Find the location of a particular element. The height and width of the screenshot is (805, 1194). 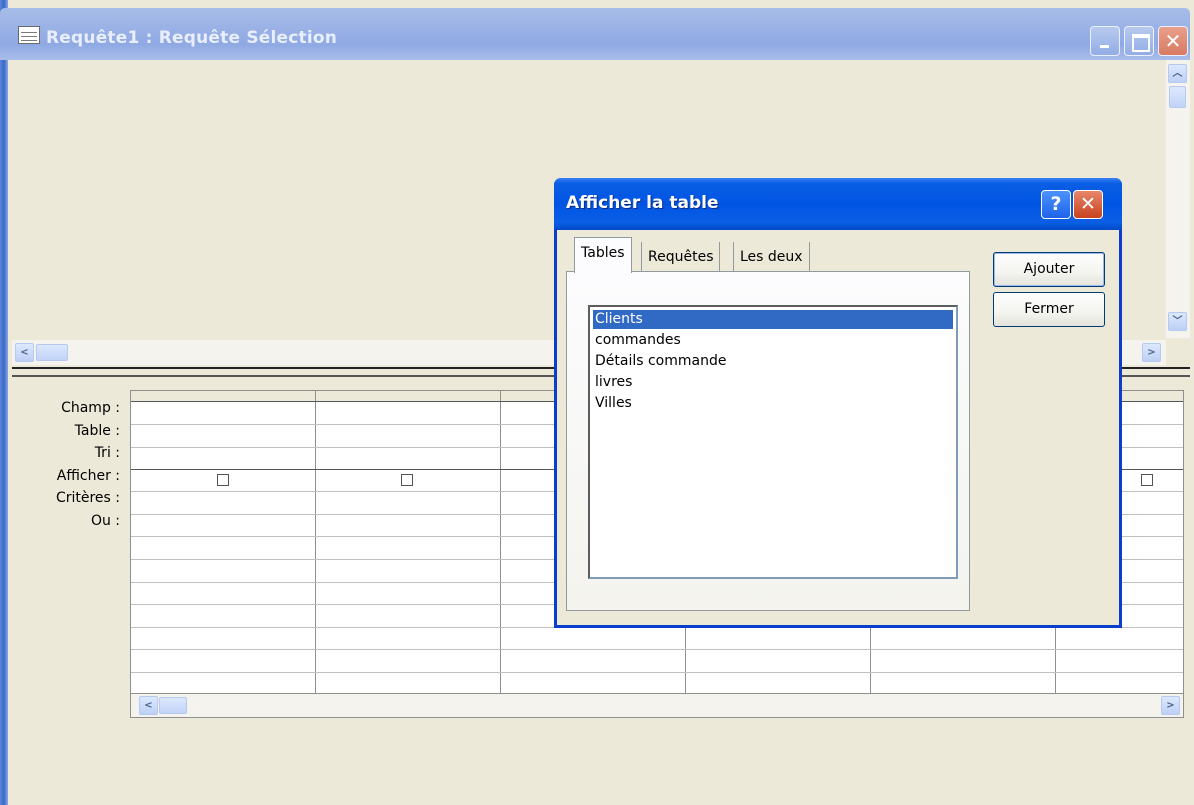

scroll-up-button: ︿ is located at coordinates (1177, 73).